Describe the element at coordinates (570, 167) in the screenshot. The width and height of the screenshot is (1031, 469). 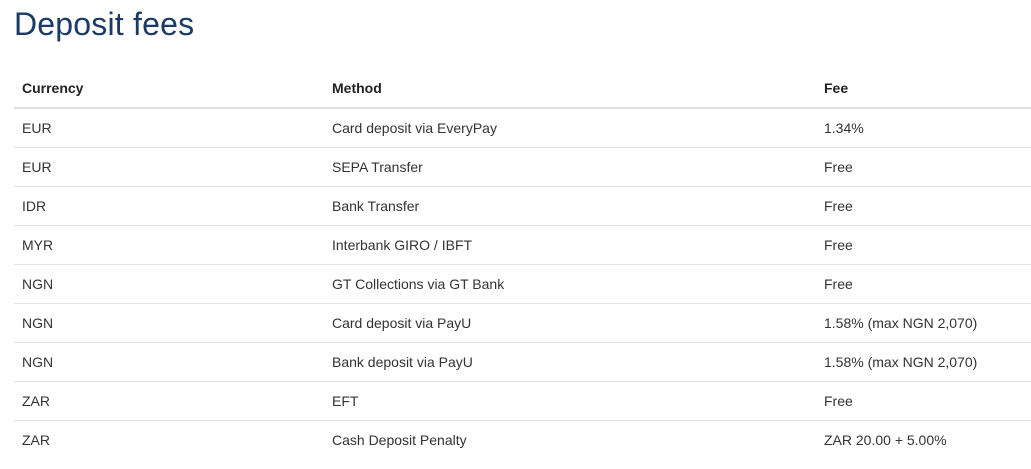
I see `method-cell: SEPA Transfer` at that location.